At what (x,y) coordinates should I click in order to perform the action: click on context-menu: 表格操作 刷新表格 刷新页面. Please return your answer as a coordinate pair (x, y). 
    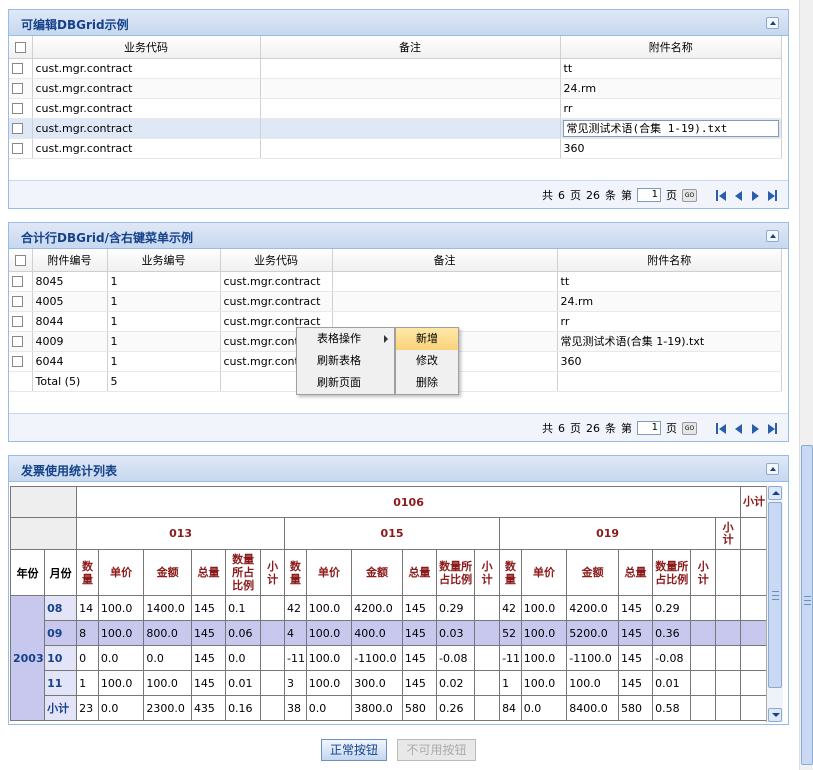
    Looking at the image, I should click on (345, 361).